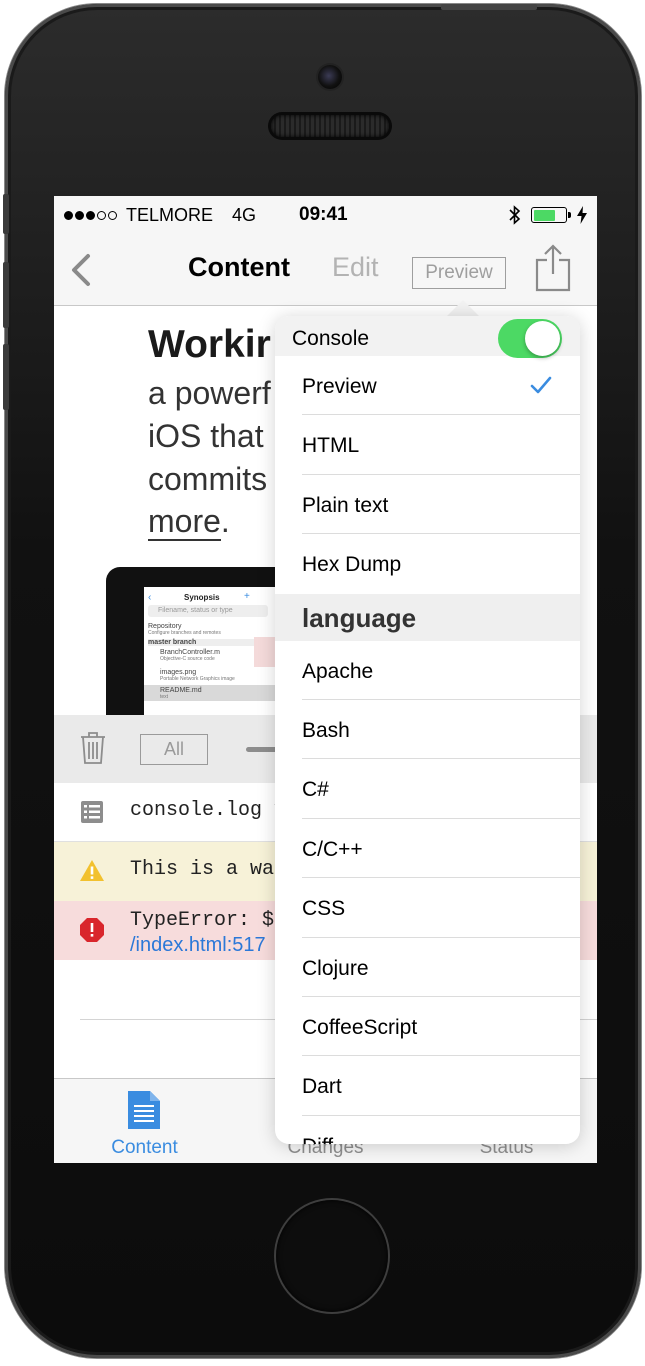  What do you see at coordinates (174, 749) in the screenshot?
I see `filter-all-button: All` at bounding box center [174, 749].